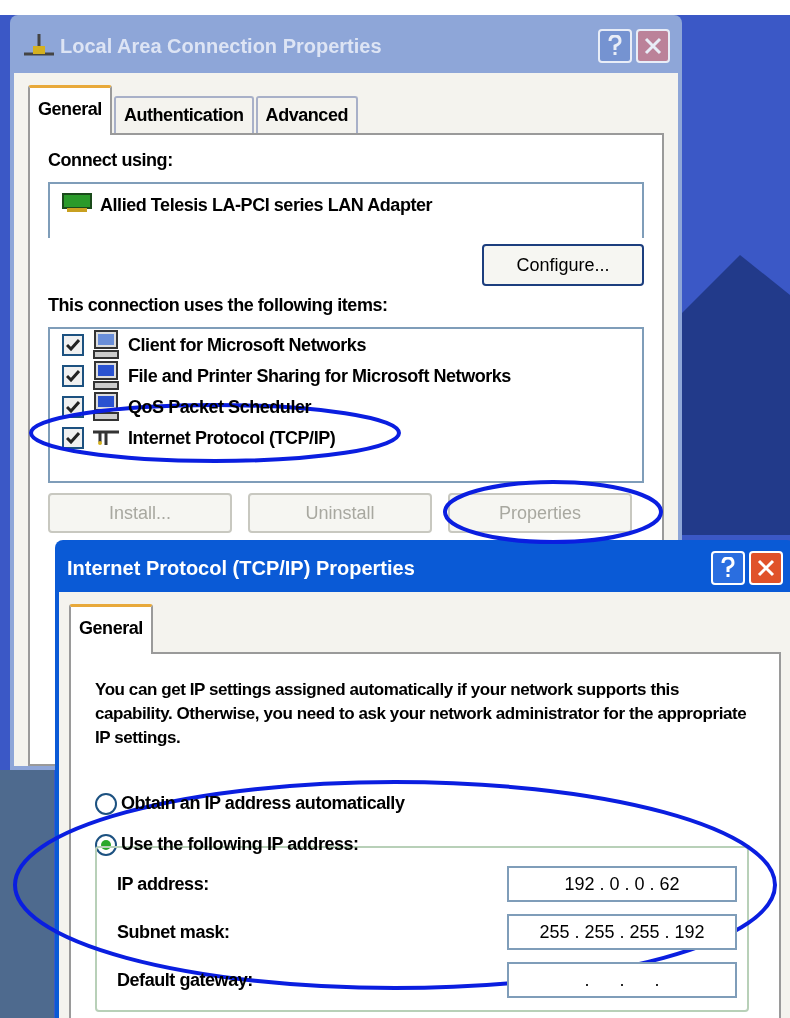  I want to click on ip-address-field: . . ., so click(622, 980).